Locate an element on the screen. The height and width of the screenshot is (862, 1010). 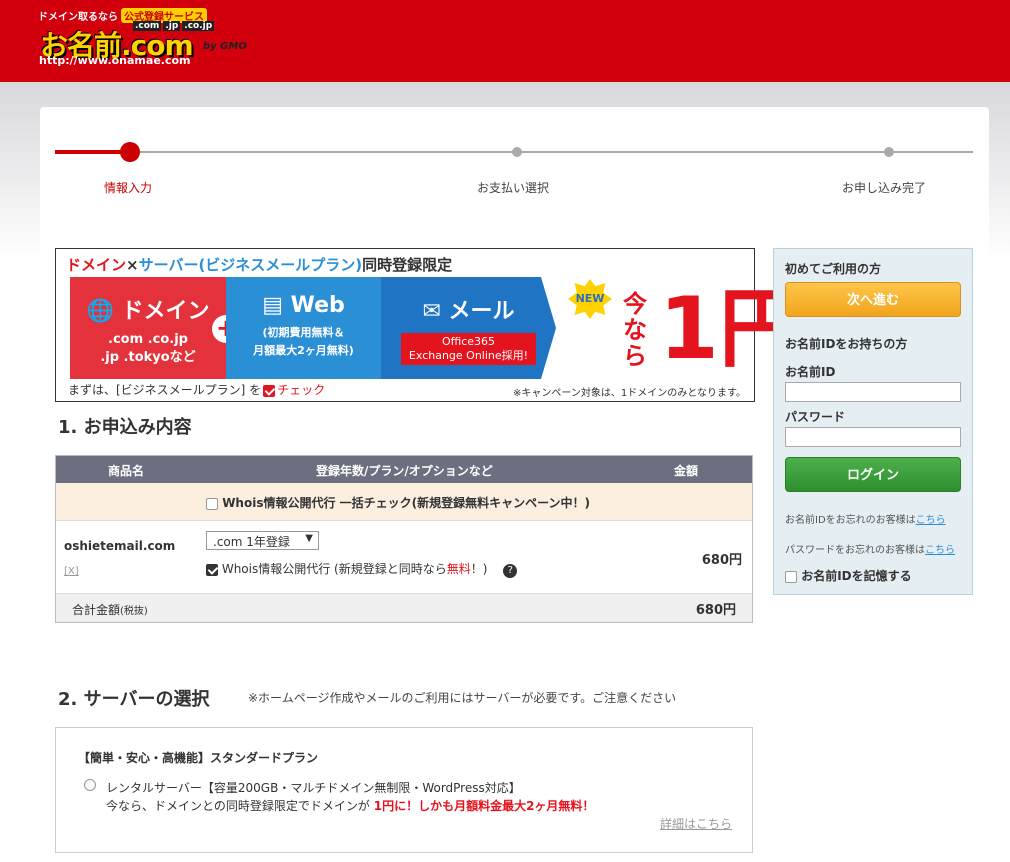
total-label: 合計金額 is located at coordinates (96, 610).